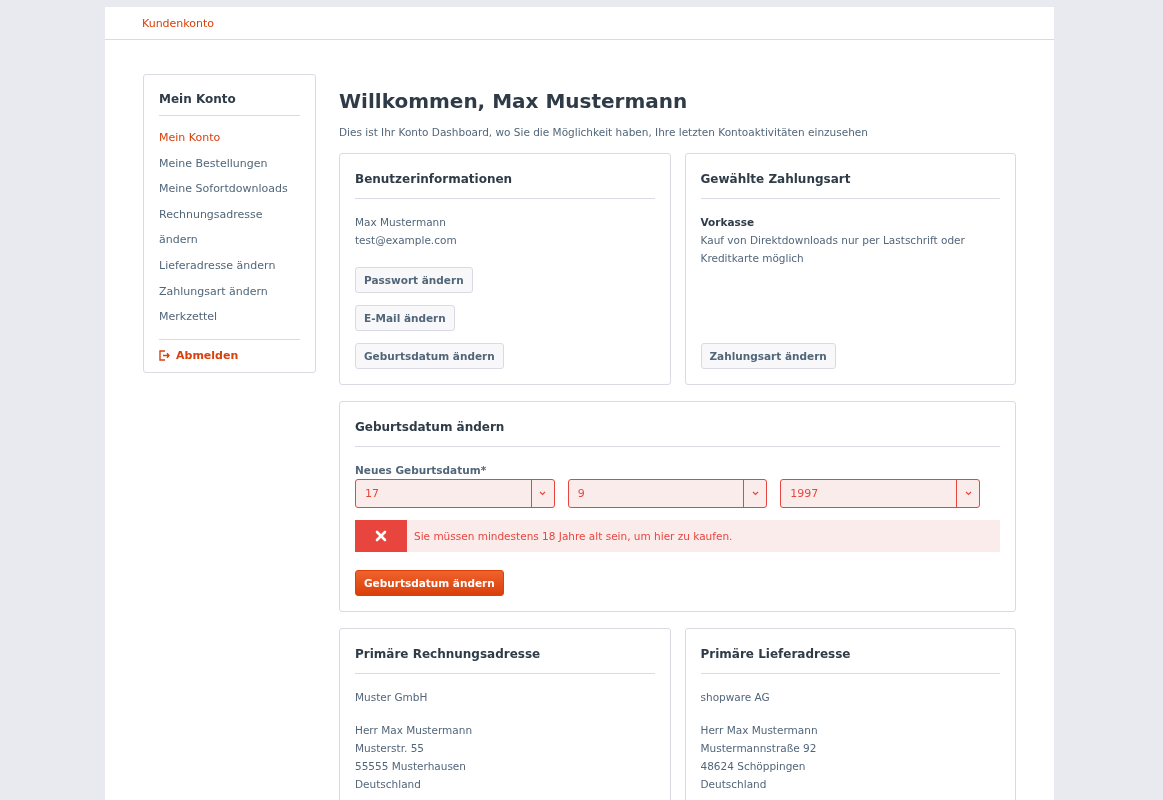 The image size is (1163, 800). What do you see at coordinates (199, 350) in the screenshot?
I see `logout-link: Abmelden` at bounding box center [199, 350].